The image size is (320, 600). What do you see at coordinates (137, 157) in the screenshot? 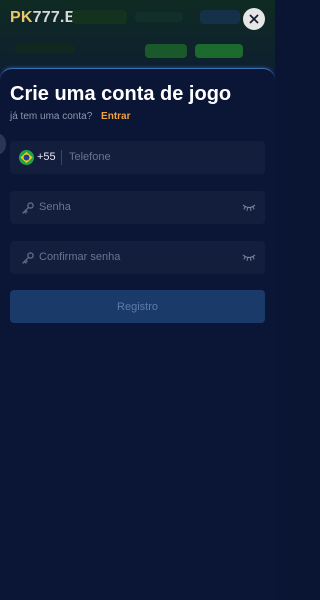
I see `phone-field: +55 Telefone` at bounding box center [137, 157].